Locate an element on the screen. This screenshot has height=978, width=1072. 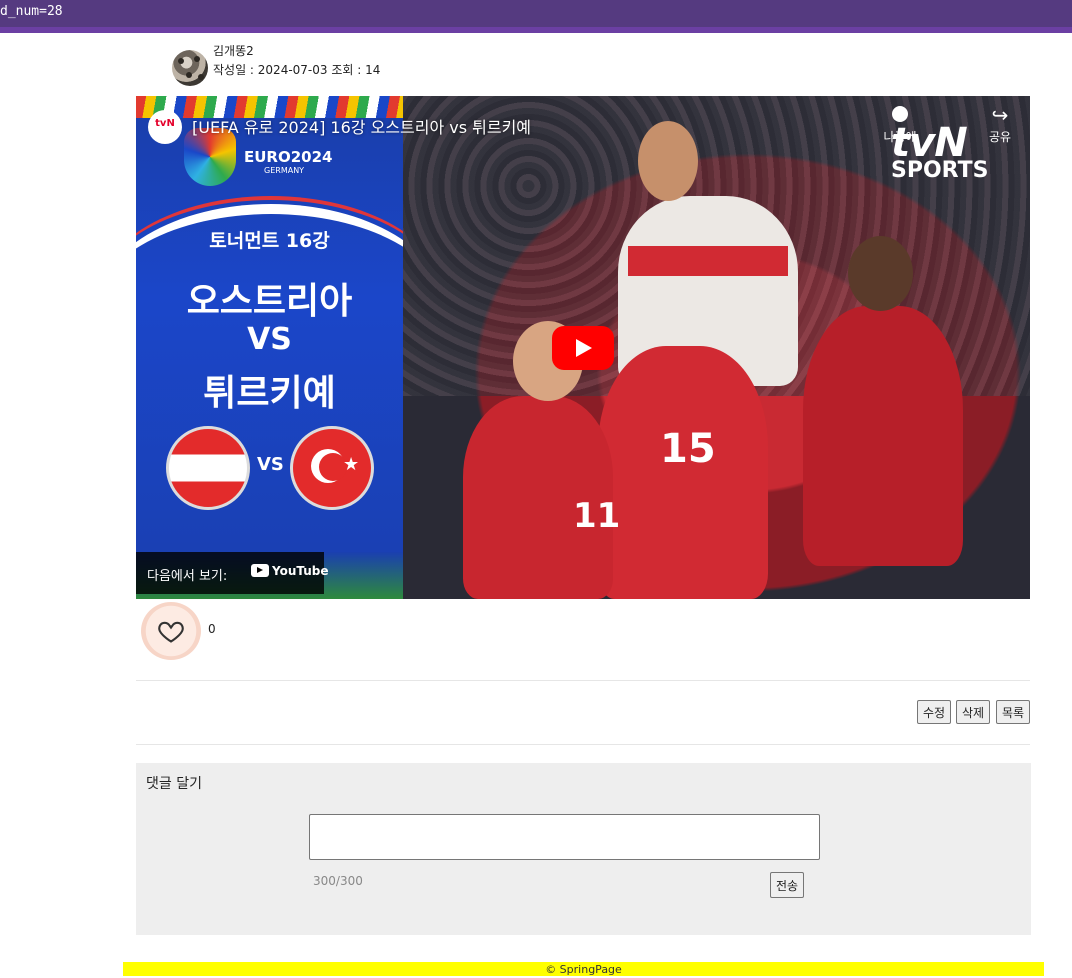
share-label: 공유 is located at coordinates (1000, 137).